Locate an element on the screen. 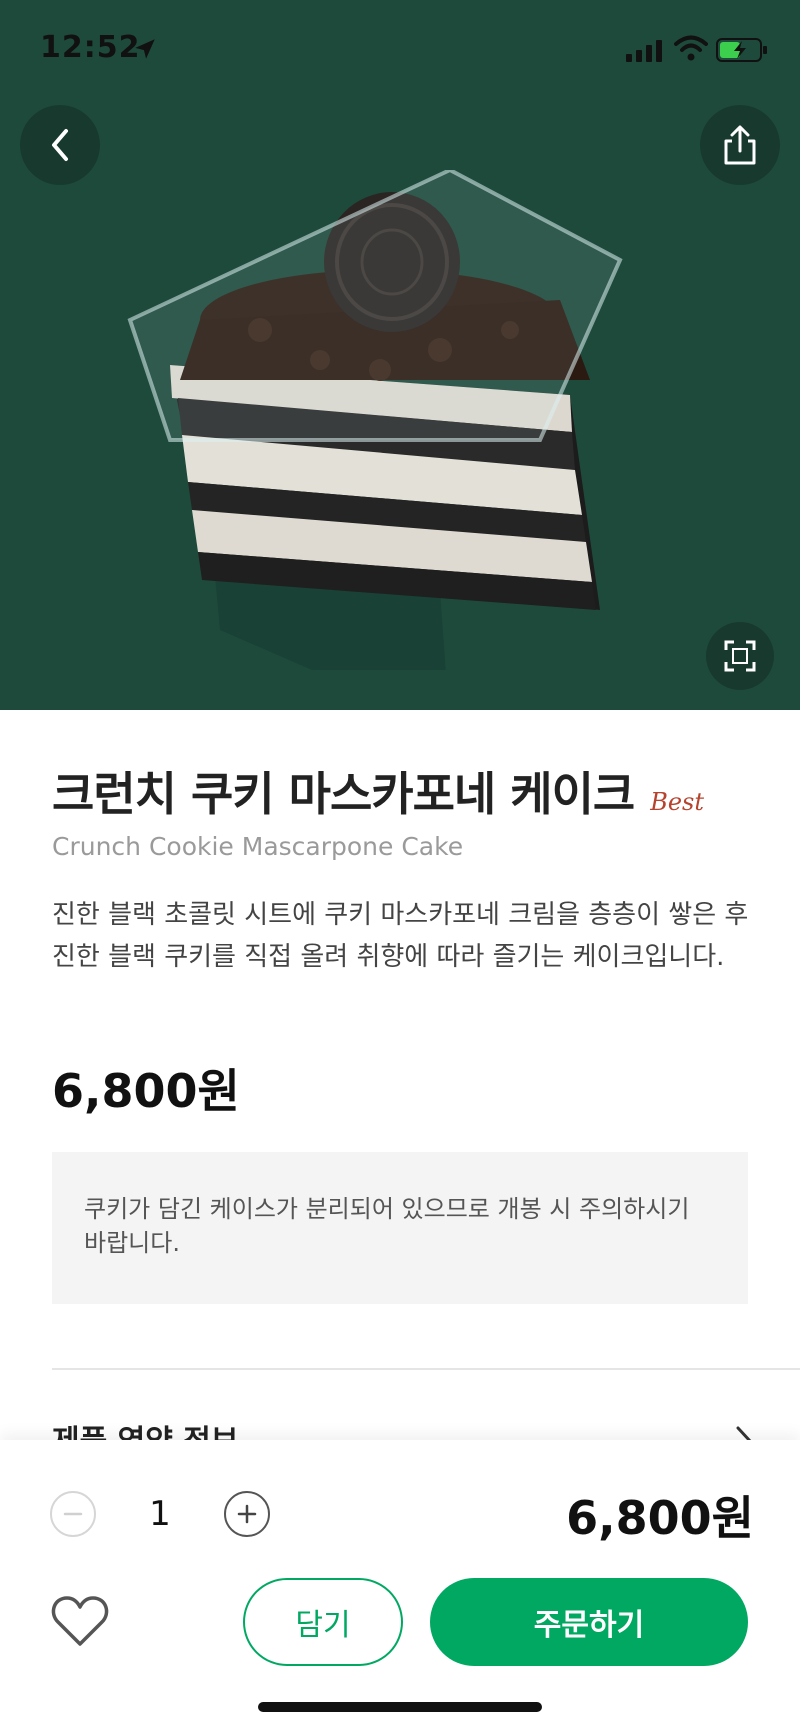 The image size is (800, 1732). heart-icon is located at coordinates (80, 1621).